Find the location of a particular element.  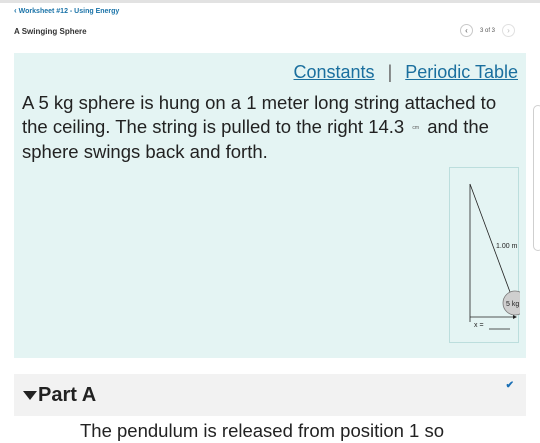

back-link-label: Worksheet #12 - Using Energy is located at coordinates (69, 11).